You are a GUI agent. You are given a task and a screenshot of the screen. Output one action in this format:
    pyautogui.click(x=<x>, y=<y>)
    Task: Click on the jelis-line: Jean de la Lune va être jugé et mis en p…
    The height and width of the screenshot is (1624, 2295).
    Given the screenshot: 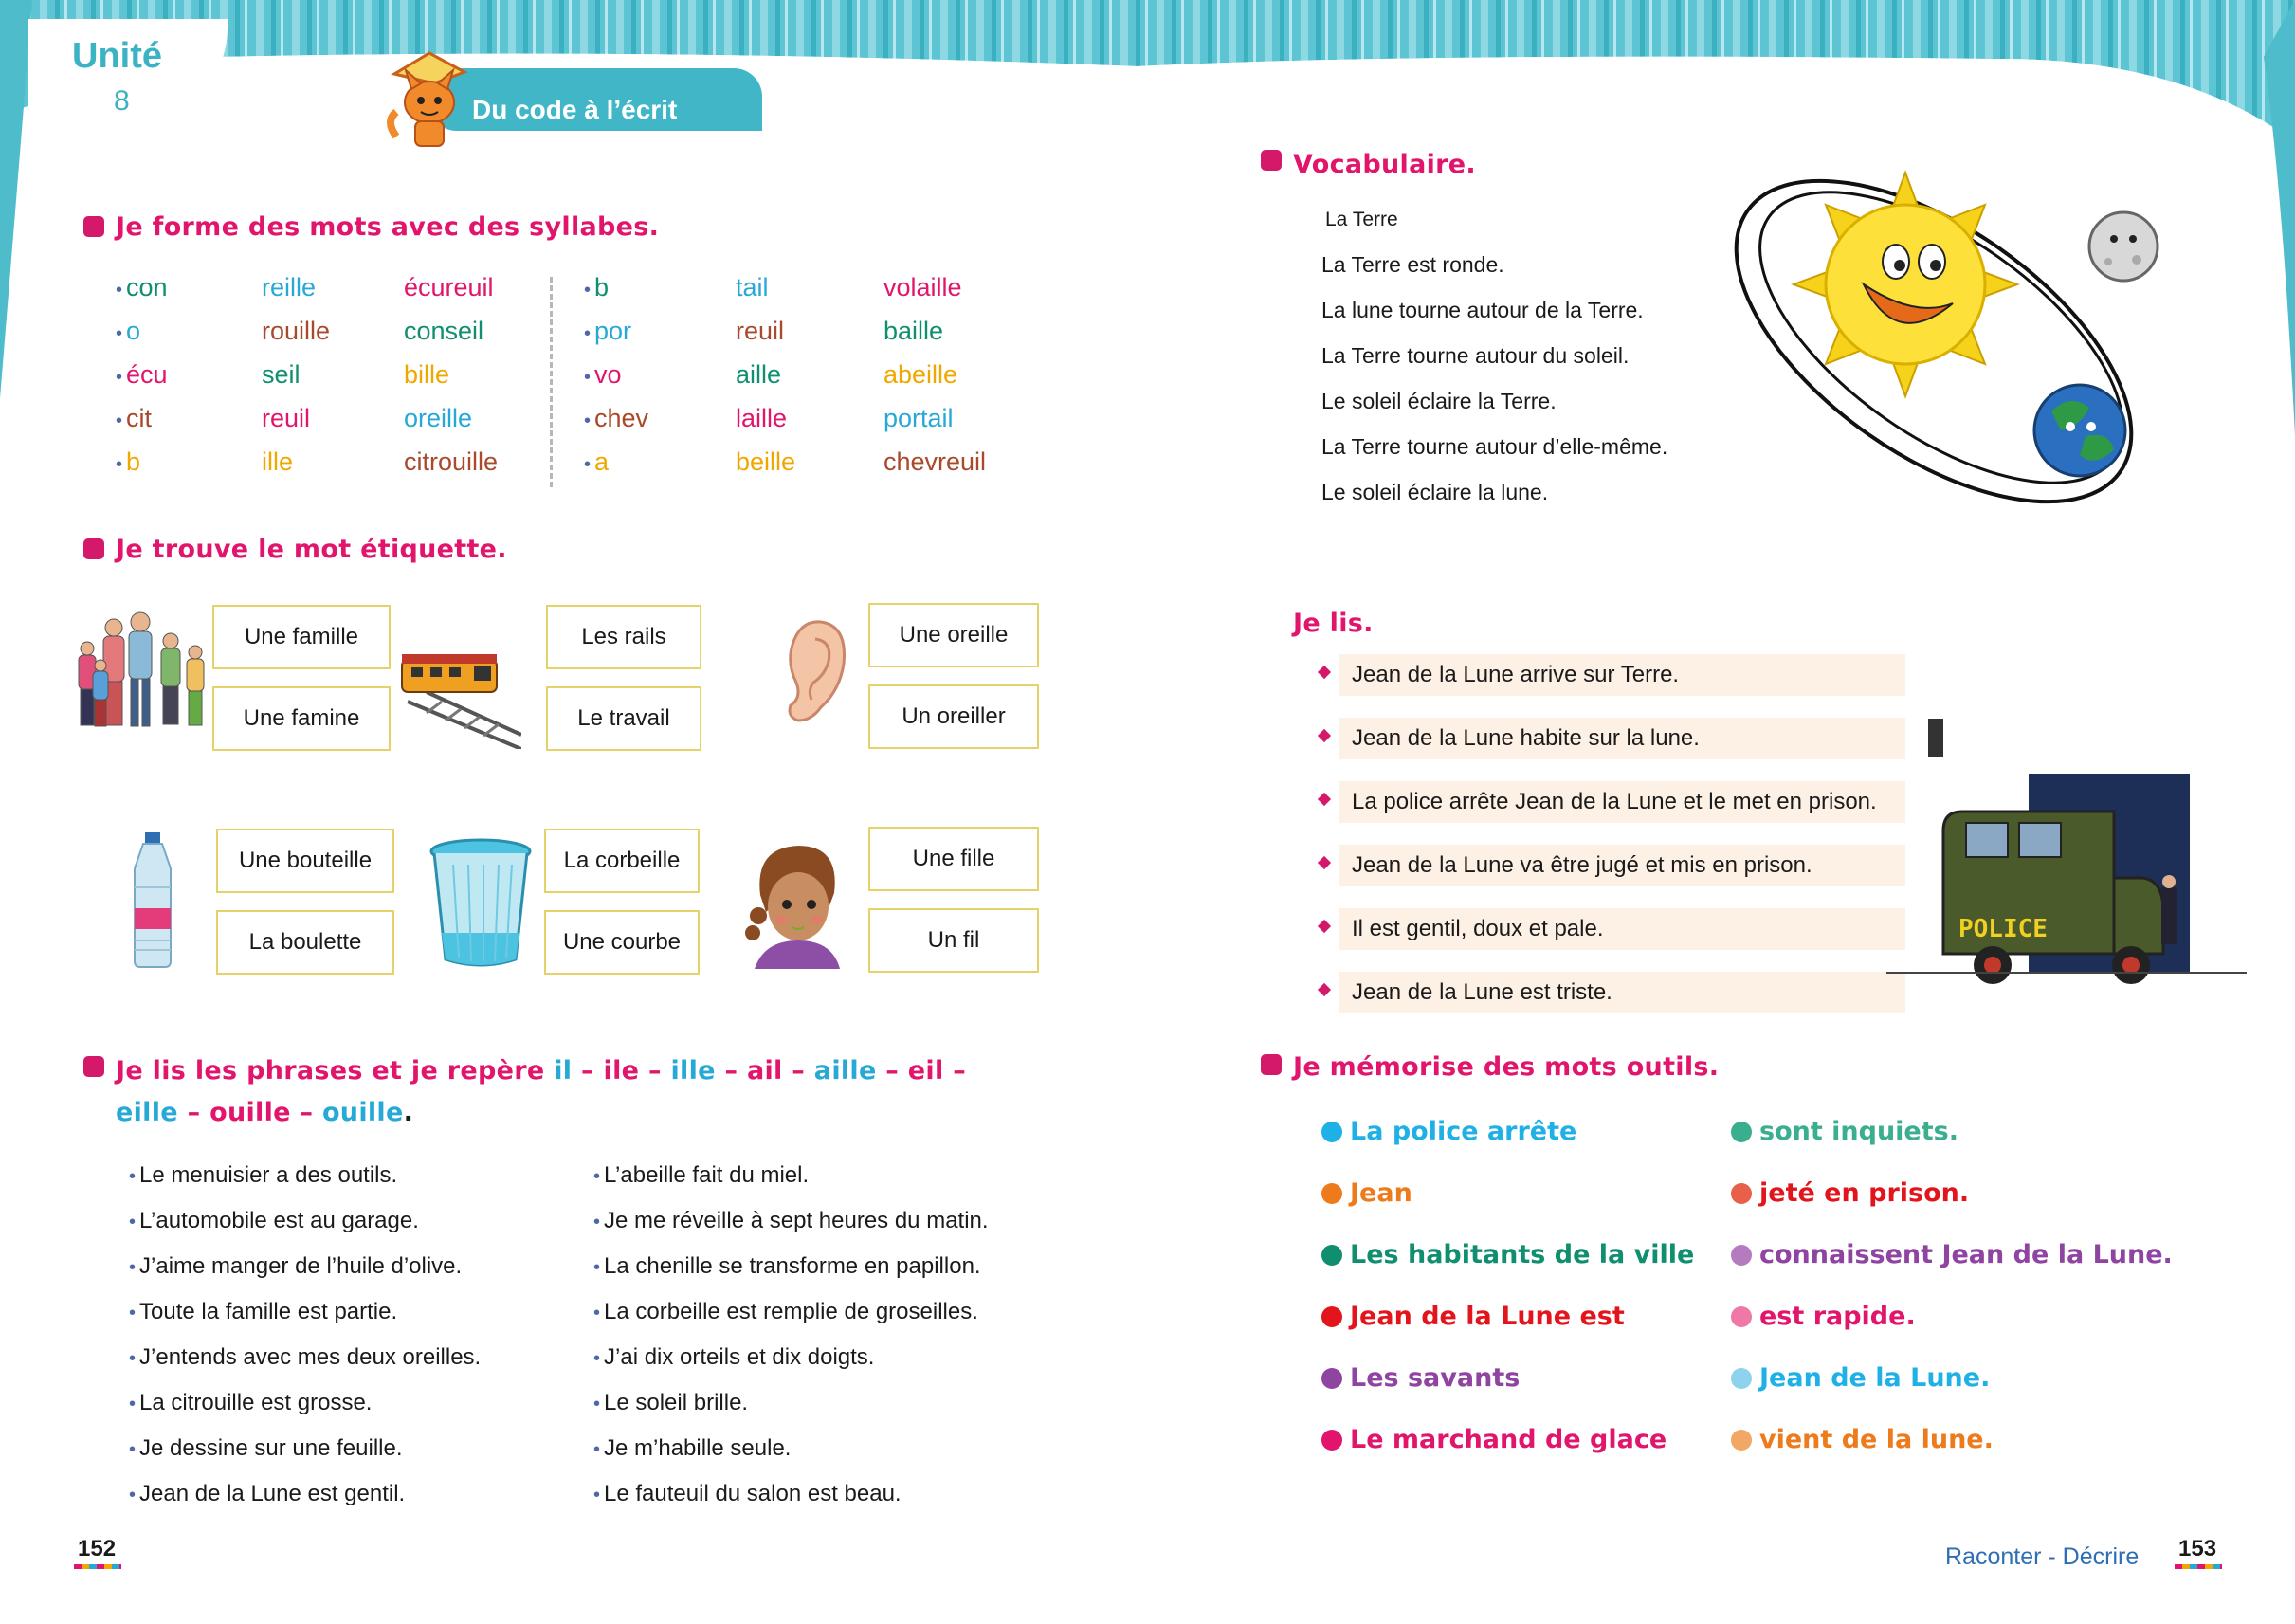 What is the action you would take?
    pyautogui.click(x=1622, y=865)
    